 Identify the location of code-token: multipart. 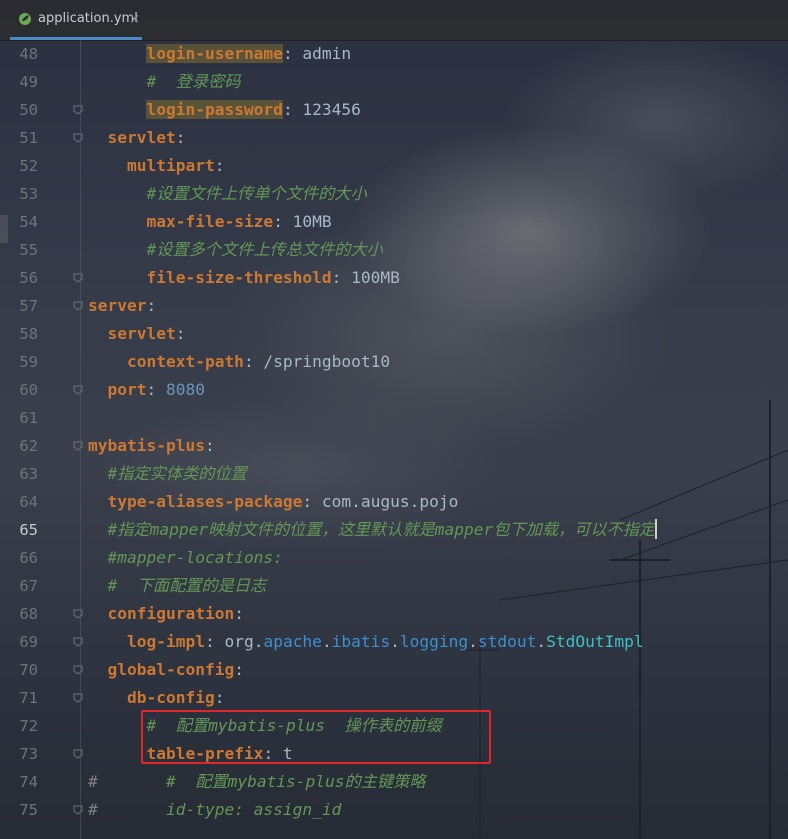
(170, 165).